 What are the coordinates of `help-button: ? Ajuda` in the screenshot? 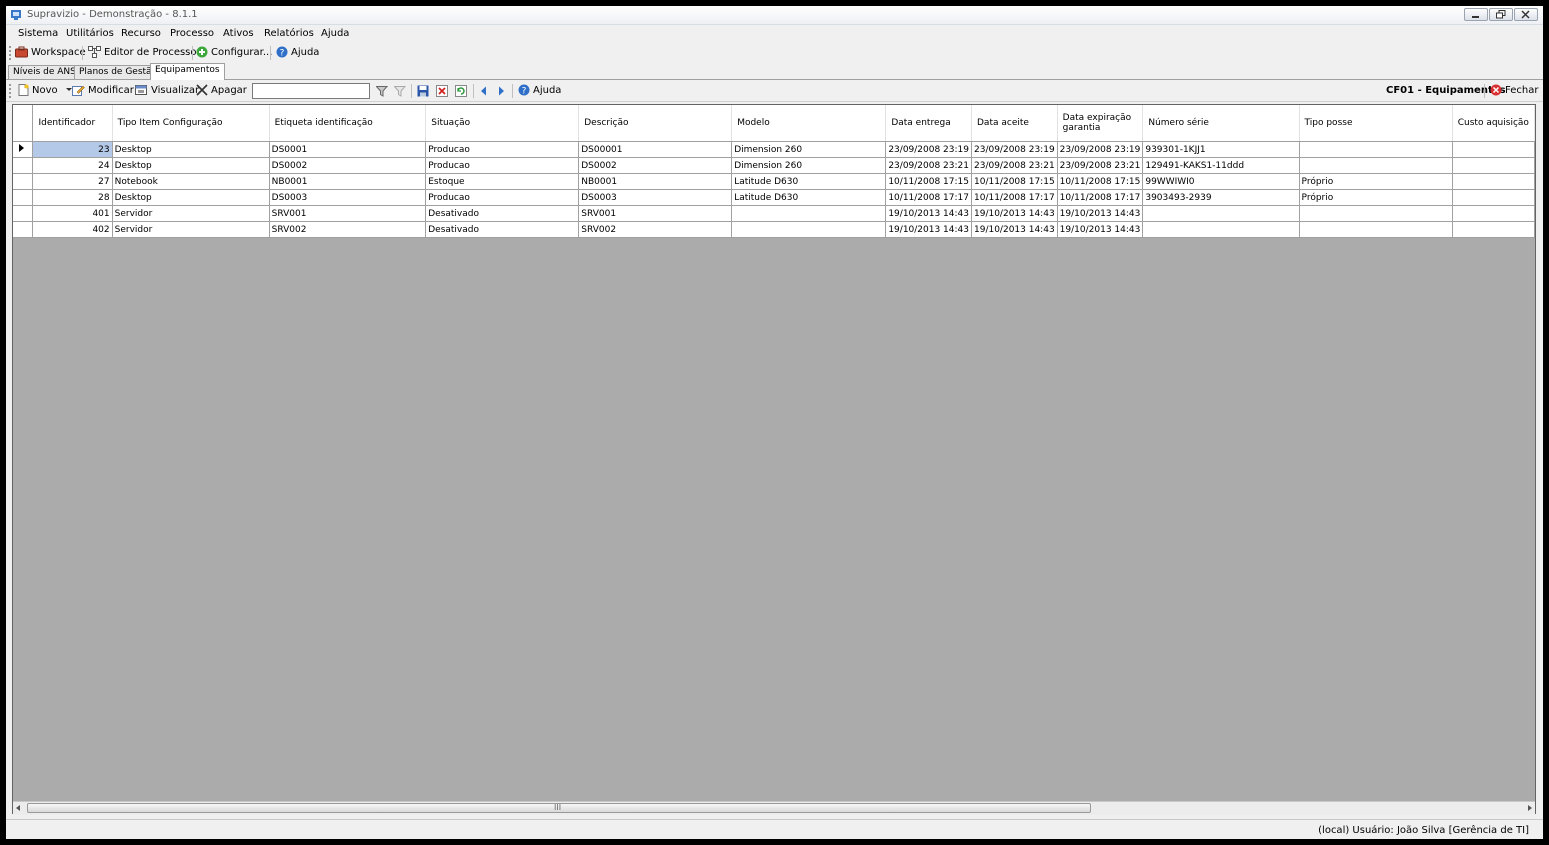 It's located at (297, 52).